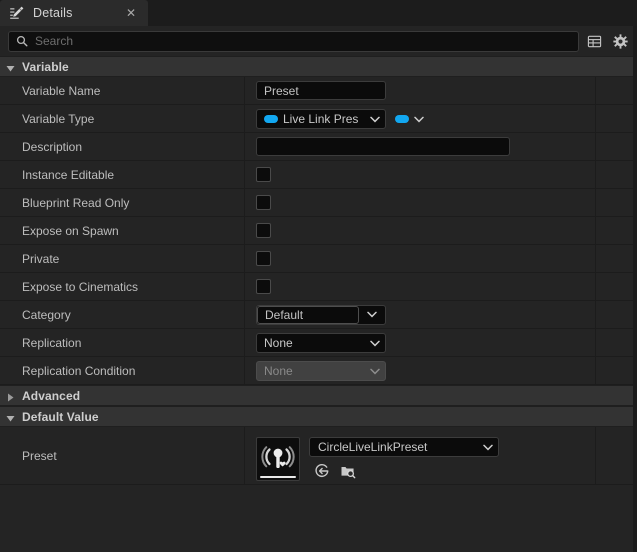 The image size is (637, 552). What do you see at coordinates (278, 477) in the screenshot?
I see `thumbnail-underline` at bounding box center [278, 477].